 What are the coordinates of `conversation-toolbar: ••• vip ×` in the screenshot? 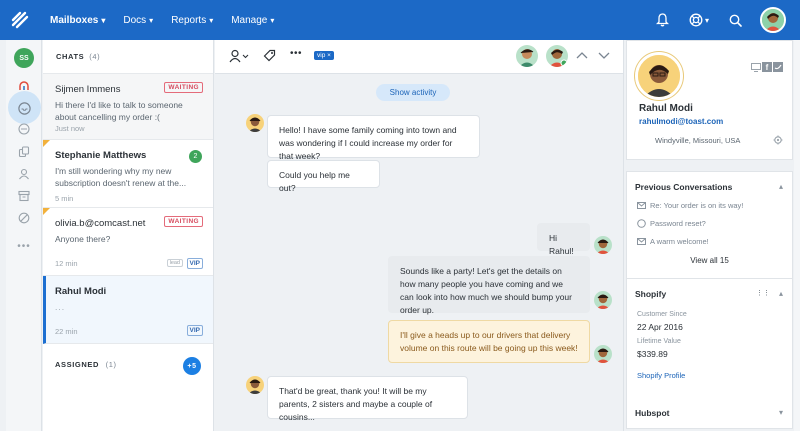 It's located at (419, 57).